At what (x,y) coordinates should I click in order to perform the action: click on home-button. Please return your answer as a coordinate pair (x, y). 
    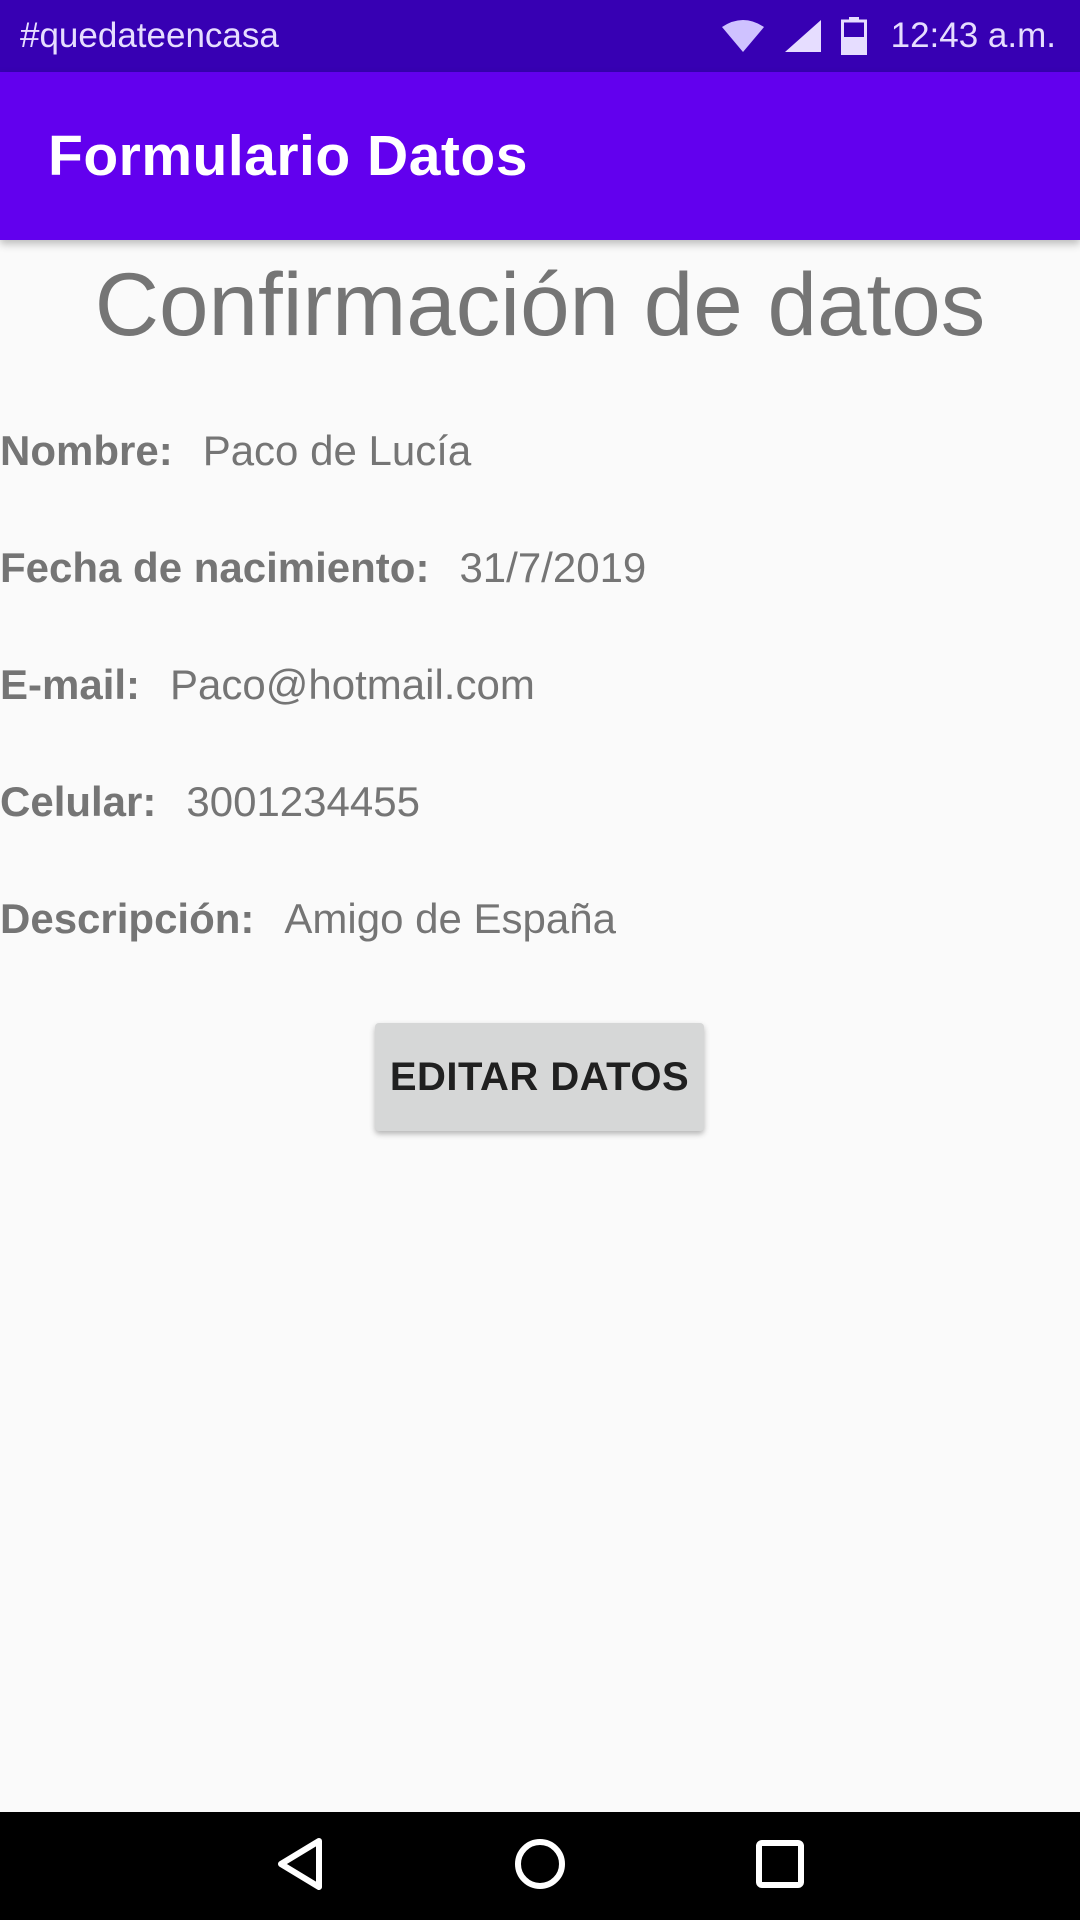
    Looking at the image, I should click on (540, 1866).